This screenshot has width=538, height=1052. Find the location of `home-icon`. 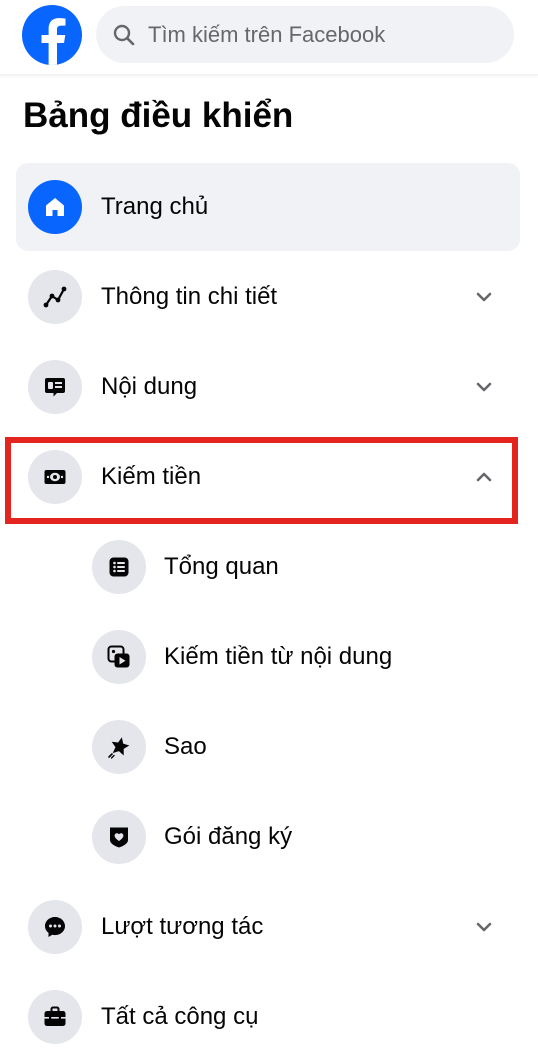

home-icon is located at coordinates (55, 207).